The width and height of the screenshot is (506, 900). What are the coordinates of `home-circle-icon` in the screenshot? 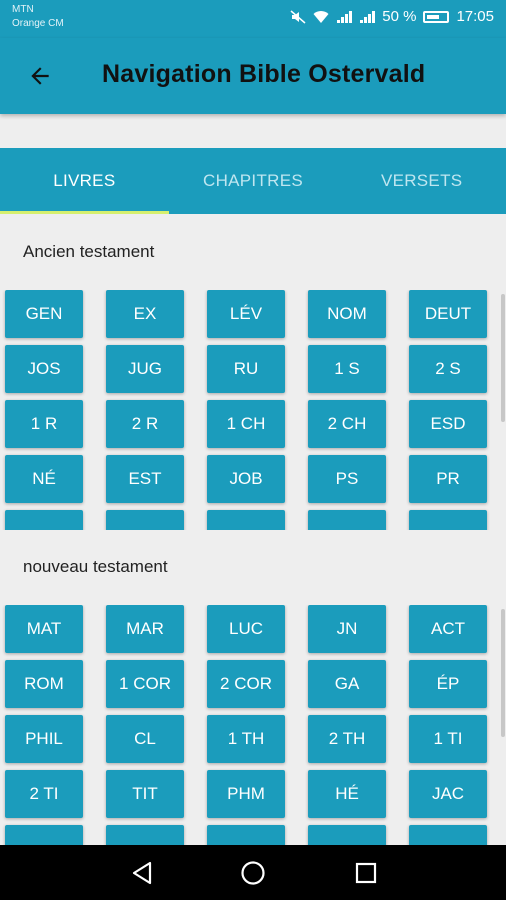 It's located at (253, 873).